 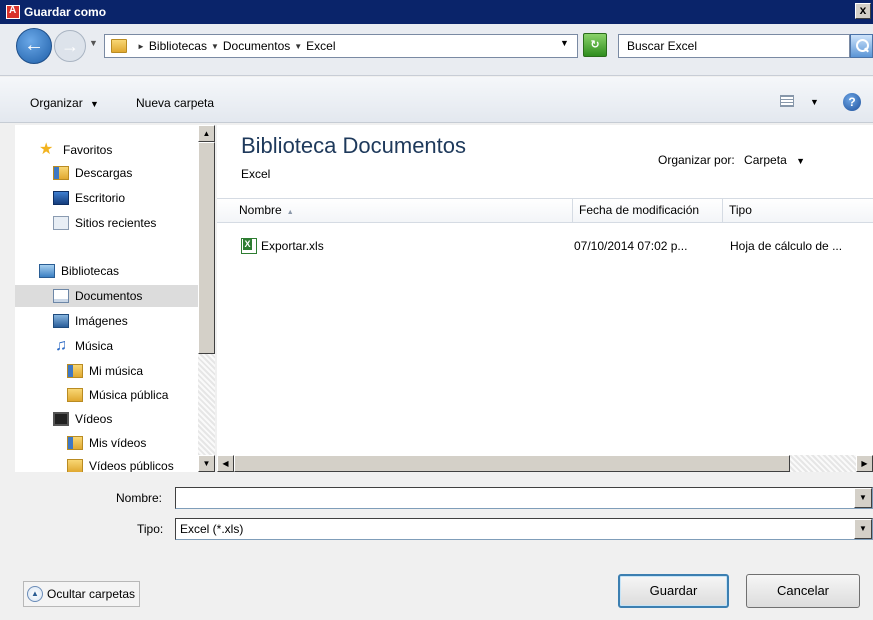 What do you see at coordinates (403, 210) in the screenshot?
I see `column-header-name: Nombre ▲` at bounding box center [403, 210].